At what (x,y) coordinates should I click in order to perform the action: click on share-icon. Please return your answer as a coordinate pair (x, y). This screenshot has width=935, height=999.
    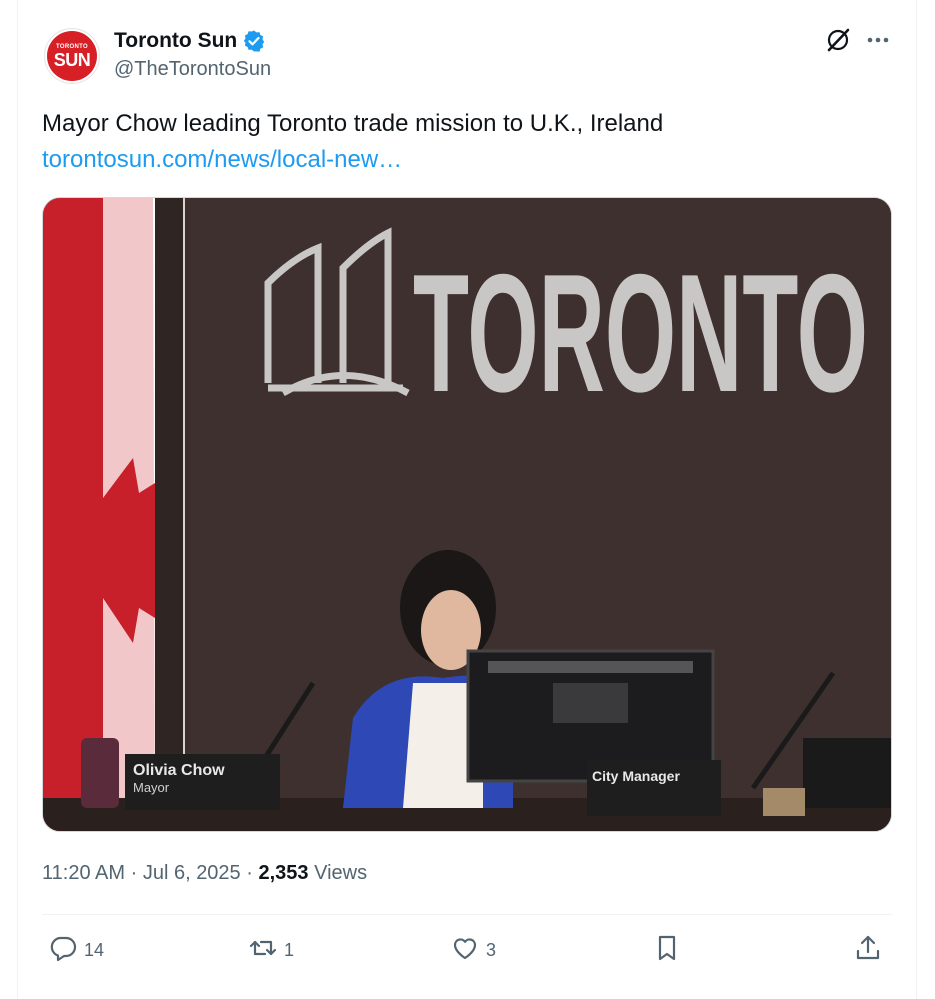
    Looking at the image, I should click on (868, 950).